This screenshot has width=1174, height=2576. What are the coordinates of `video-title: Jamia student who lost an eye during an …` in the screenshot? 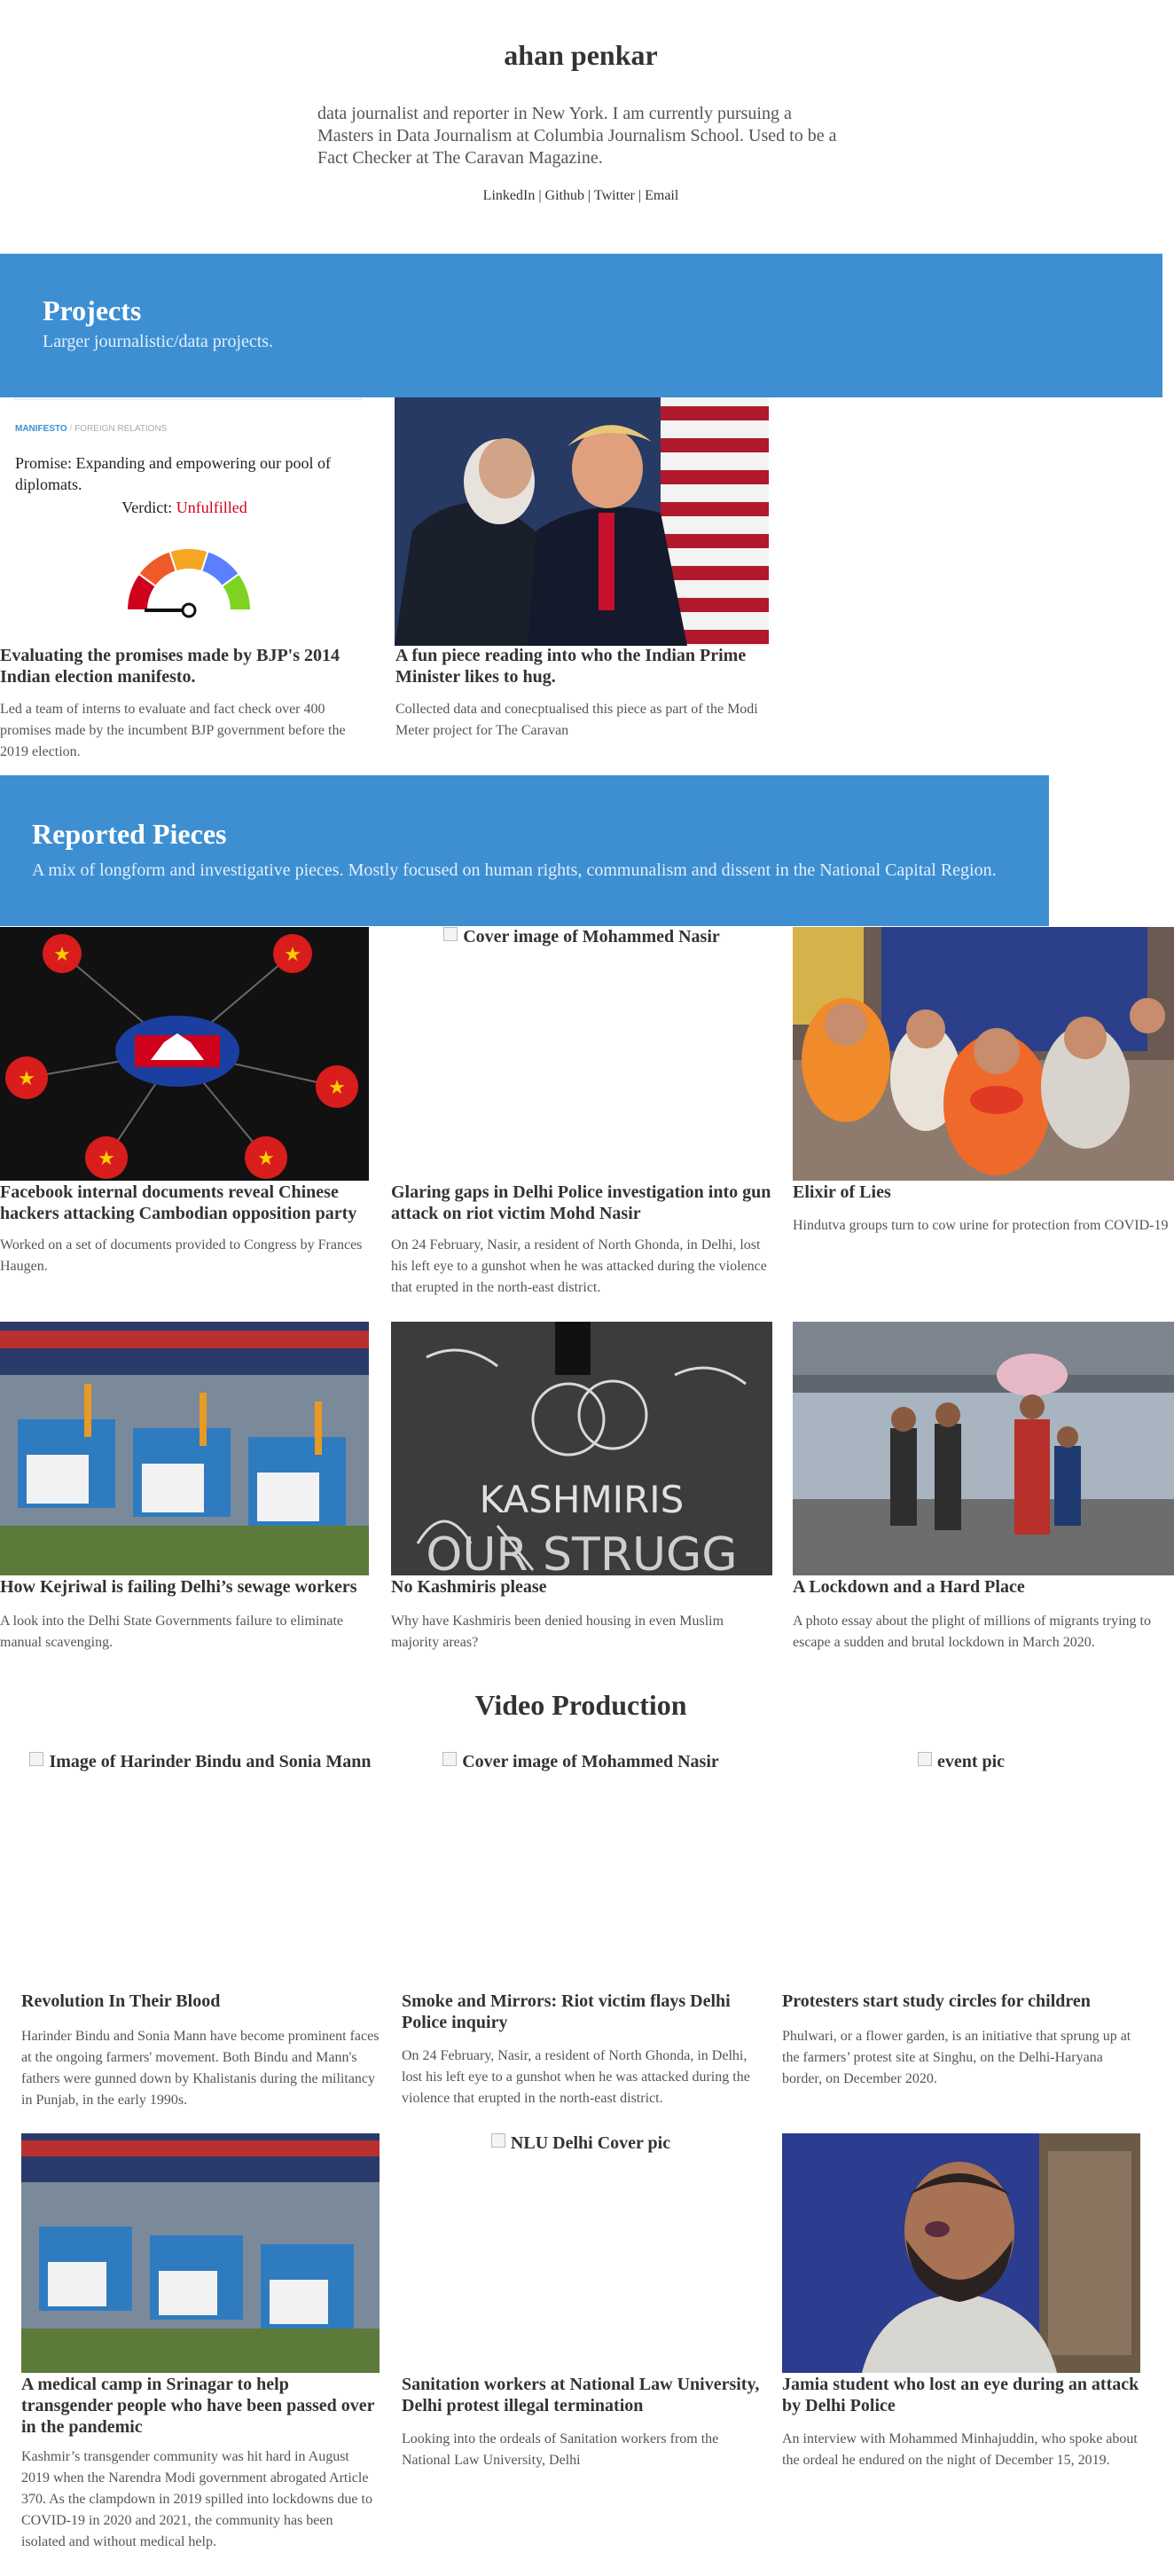 It's located at (961, 2395).